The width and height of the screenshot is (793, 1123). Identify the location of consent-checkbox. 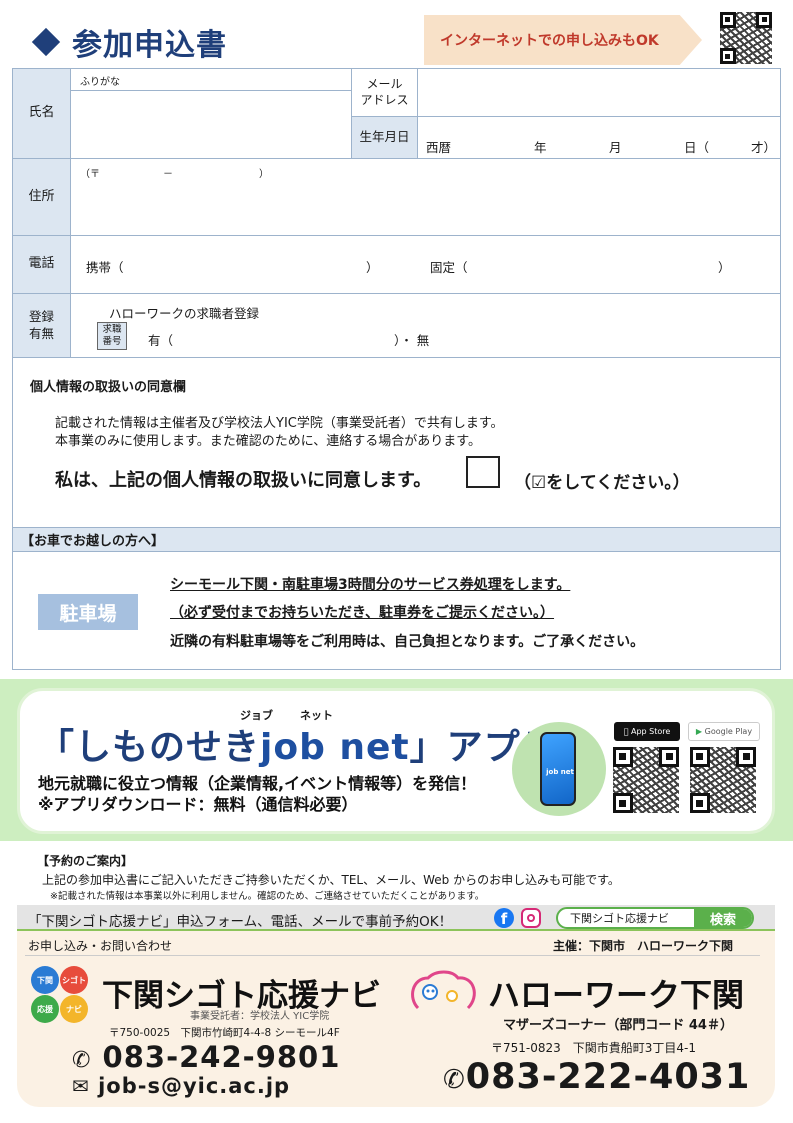
(483, 472).